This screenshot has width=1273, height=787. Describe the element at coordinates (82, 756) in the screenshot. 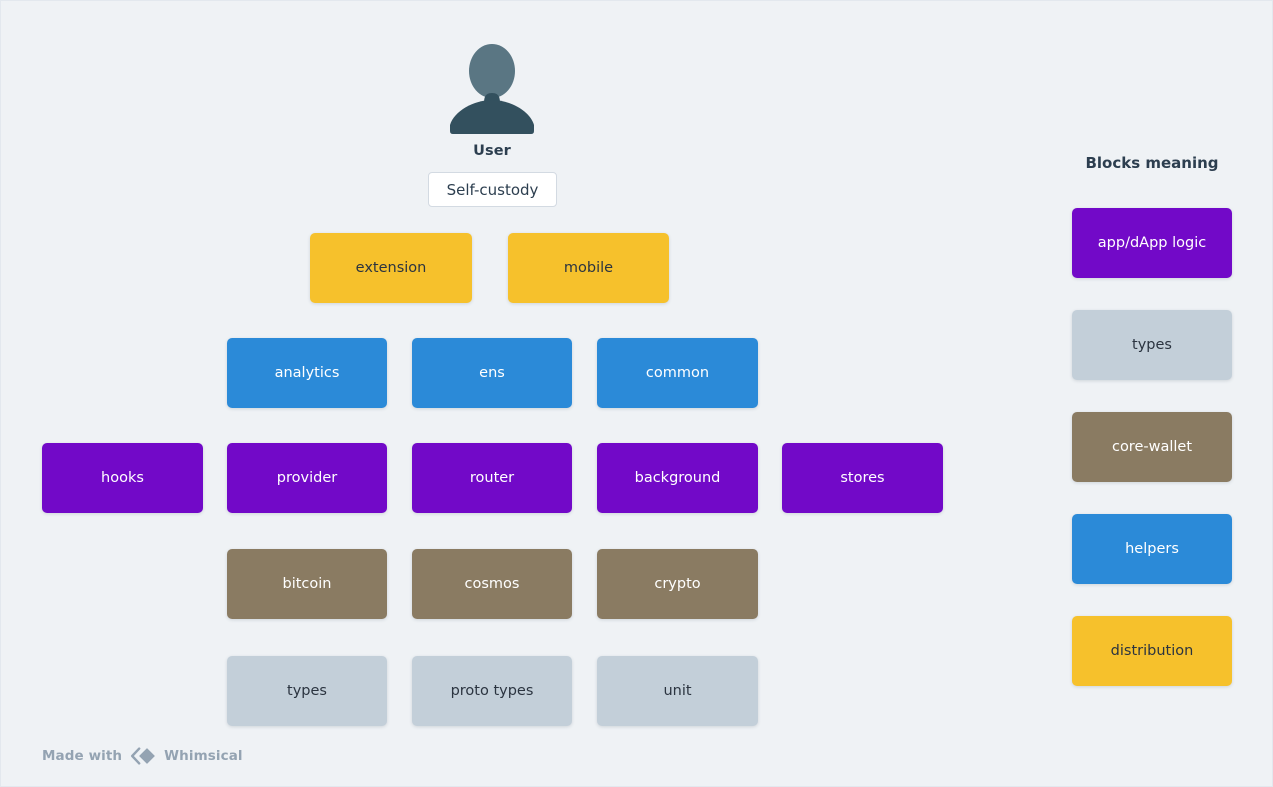

I see `watermark-prefix: Made with` at that location.